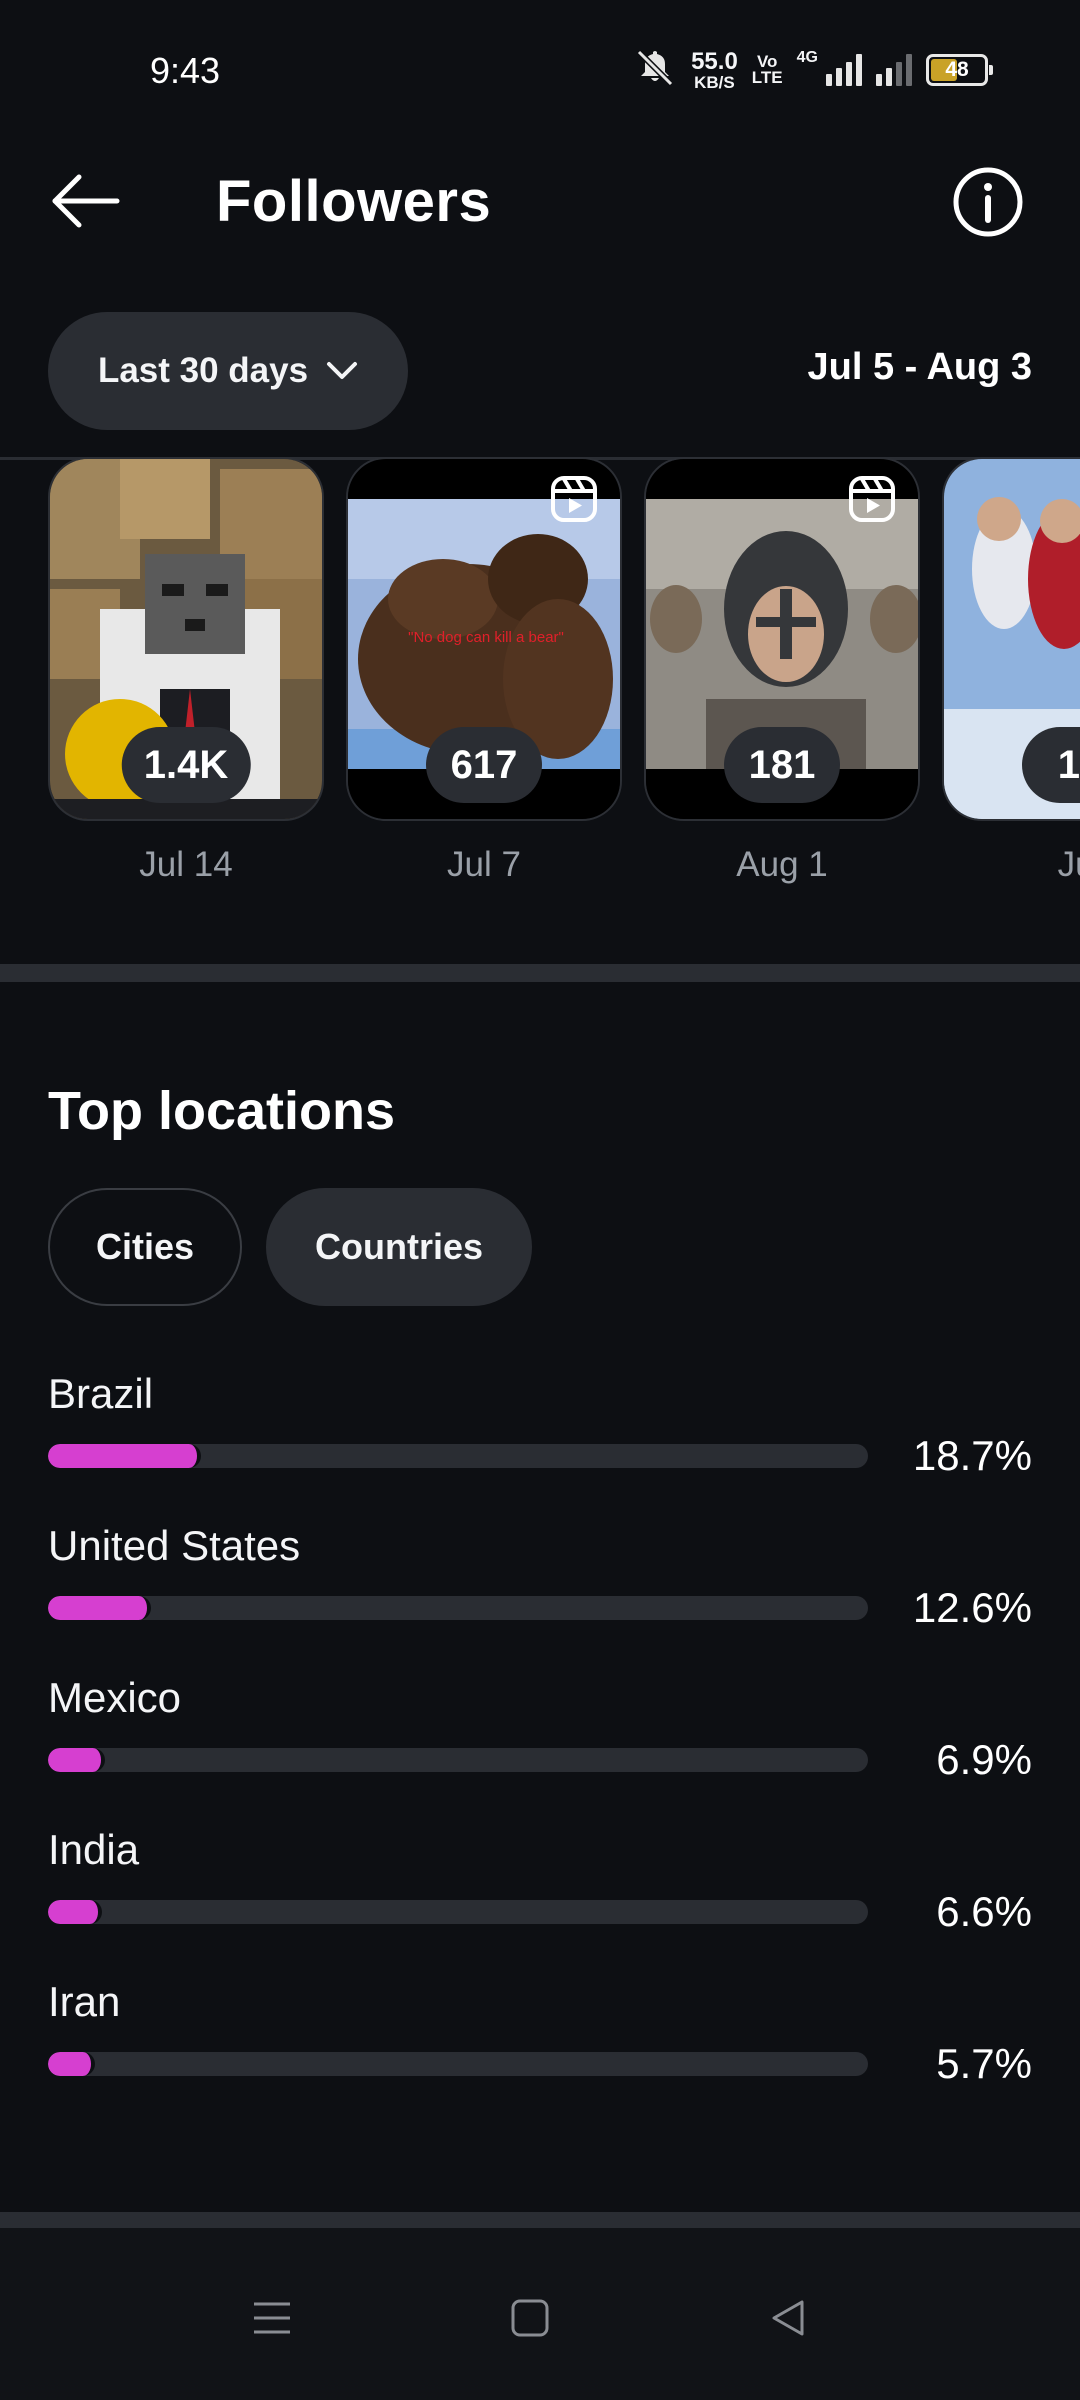  I want to click on home-button, so click(530, 2318).